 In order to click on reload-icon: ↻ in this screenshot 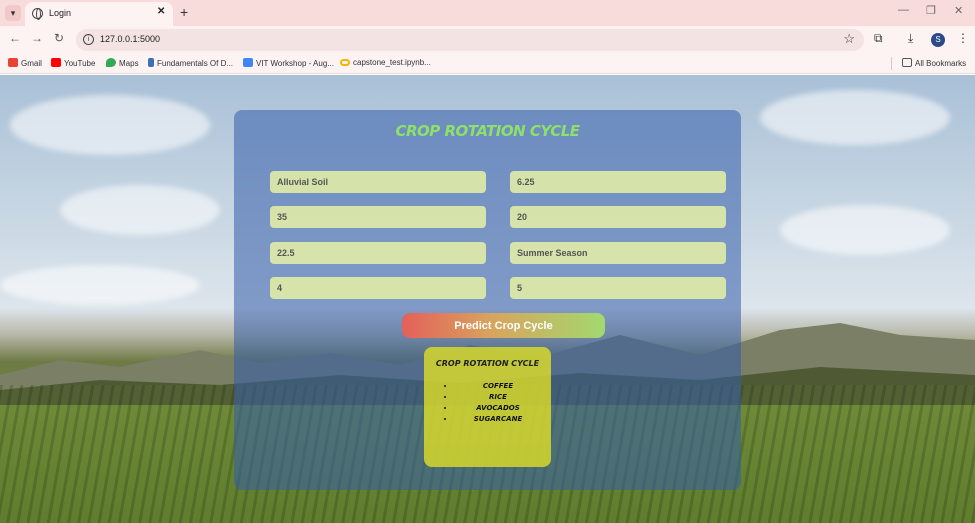, I will do `click(59, 38)`.